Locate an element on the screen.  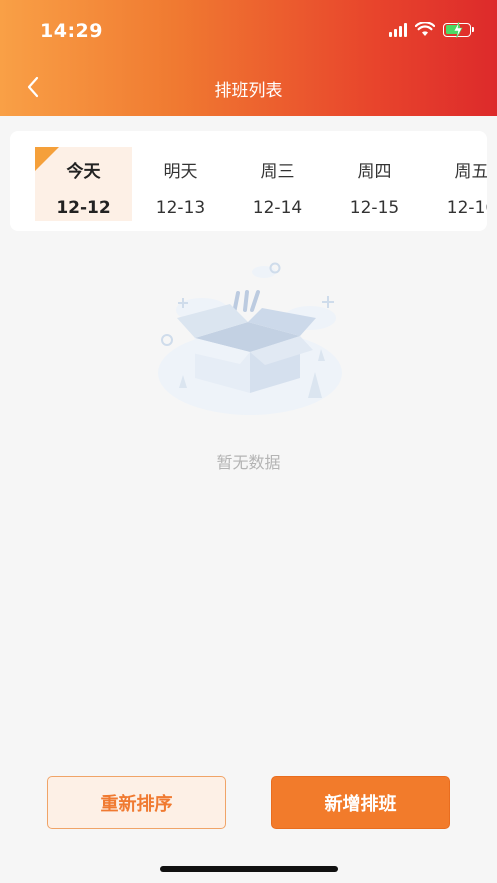
date-tab-date: 12-14 is located at coordinates (277, 208).